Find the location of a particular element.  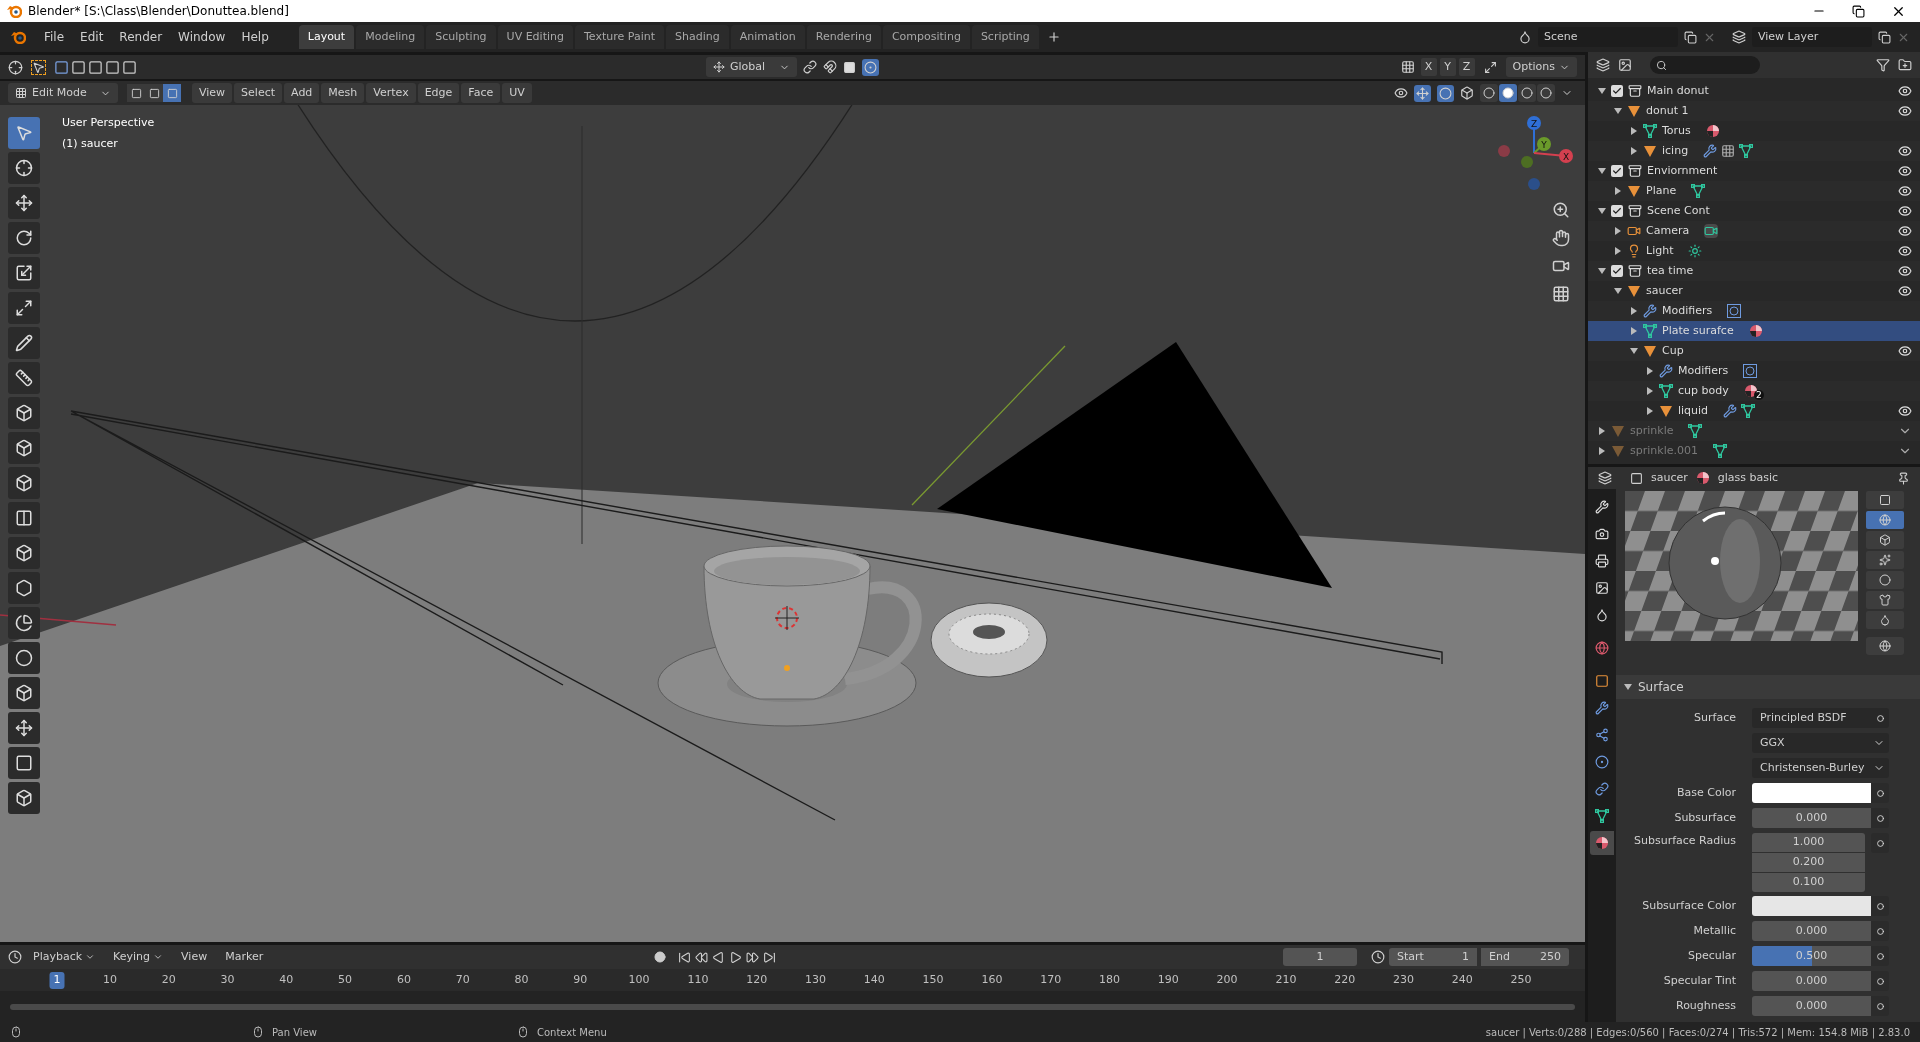

workspace-tab: Layout is located at coordinates (326, 37).